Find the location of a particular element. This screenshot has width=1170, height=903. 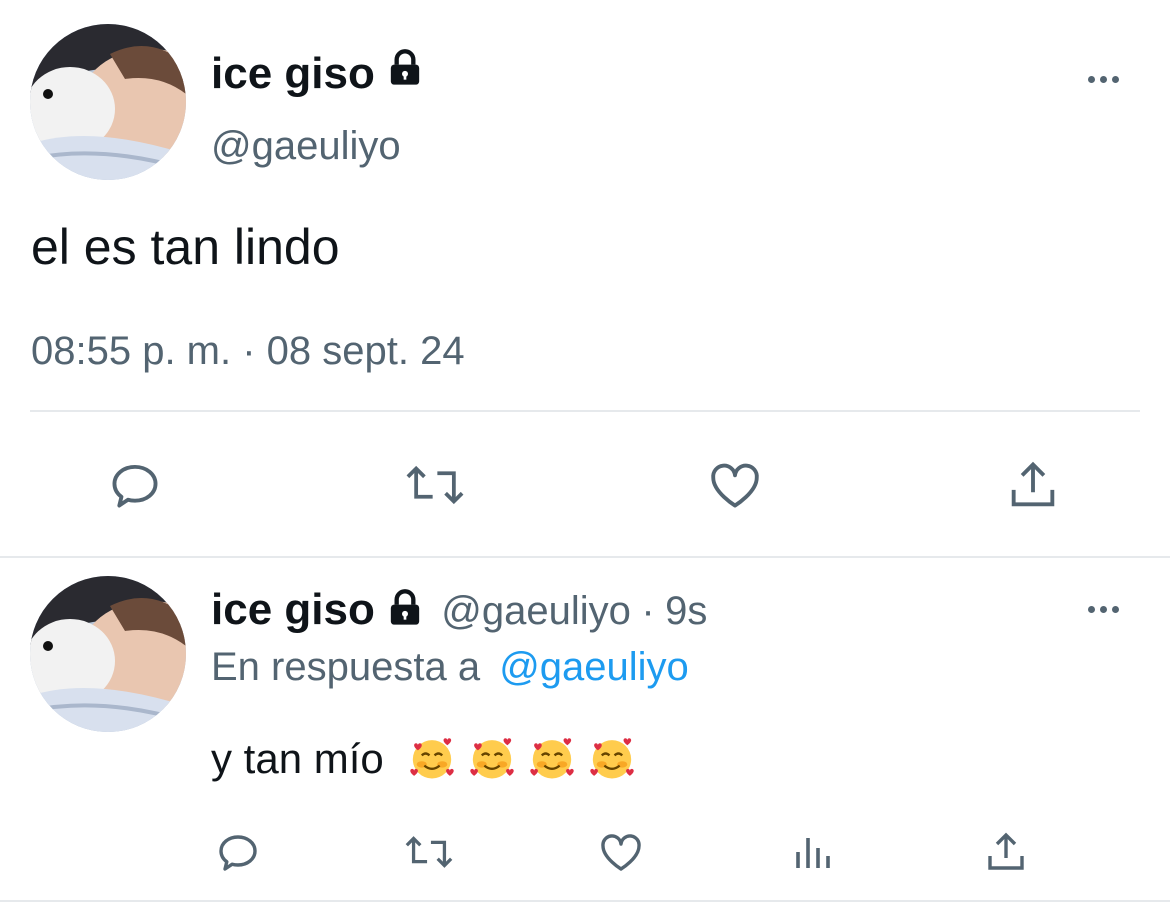

reply-time: 9s is located at coordinates (686, 611).